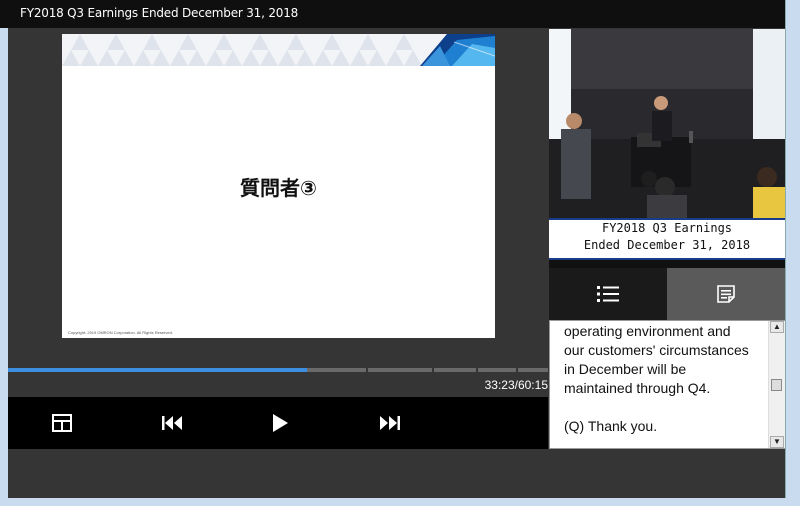 The height and width of the screenshot is (506, 800). I want to click on previous-button, so click(172, 423).